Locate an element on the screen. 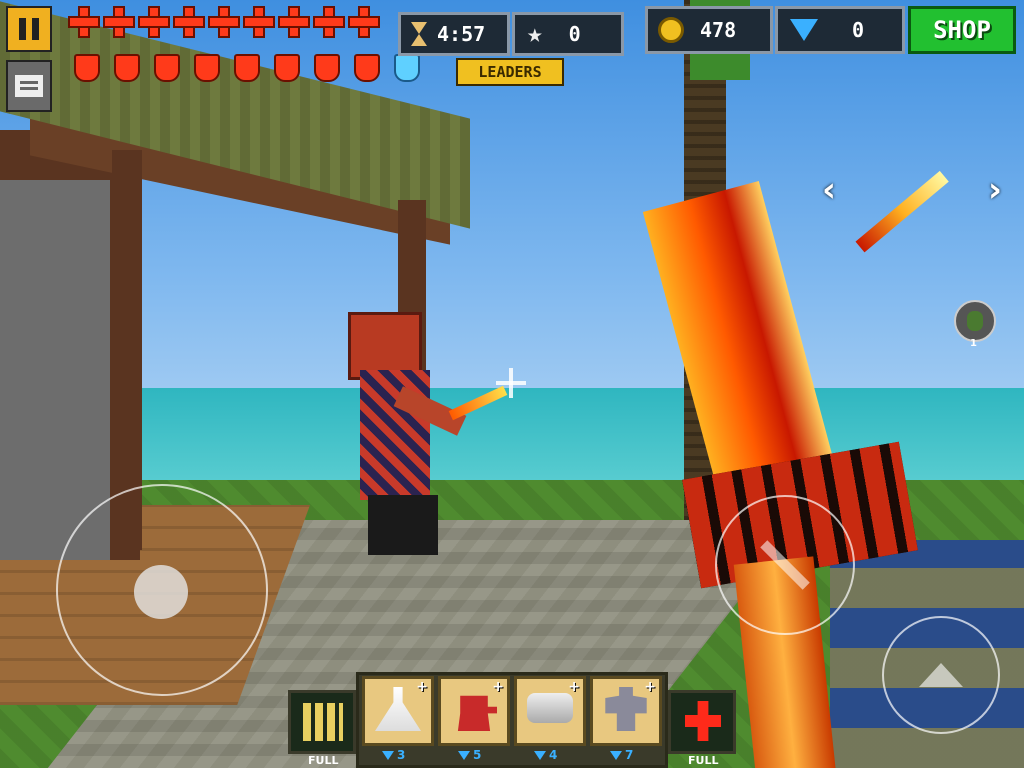  pause-icon-bar is located at coordinates (35, 29).